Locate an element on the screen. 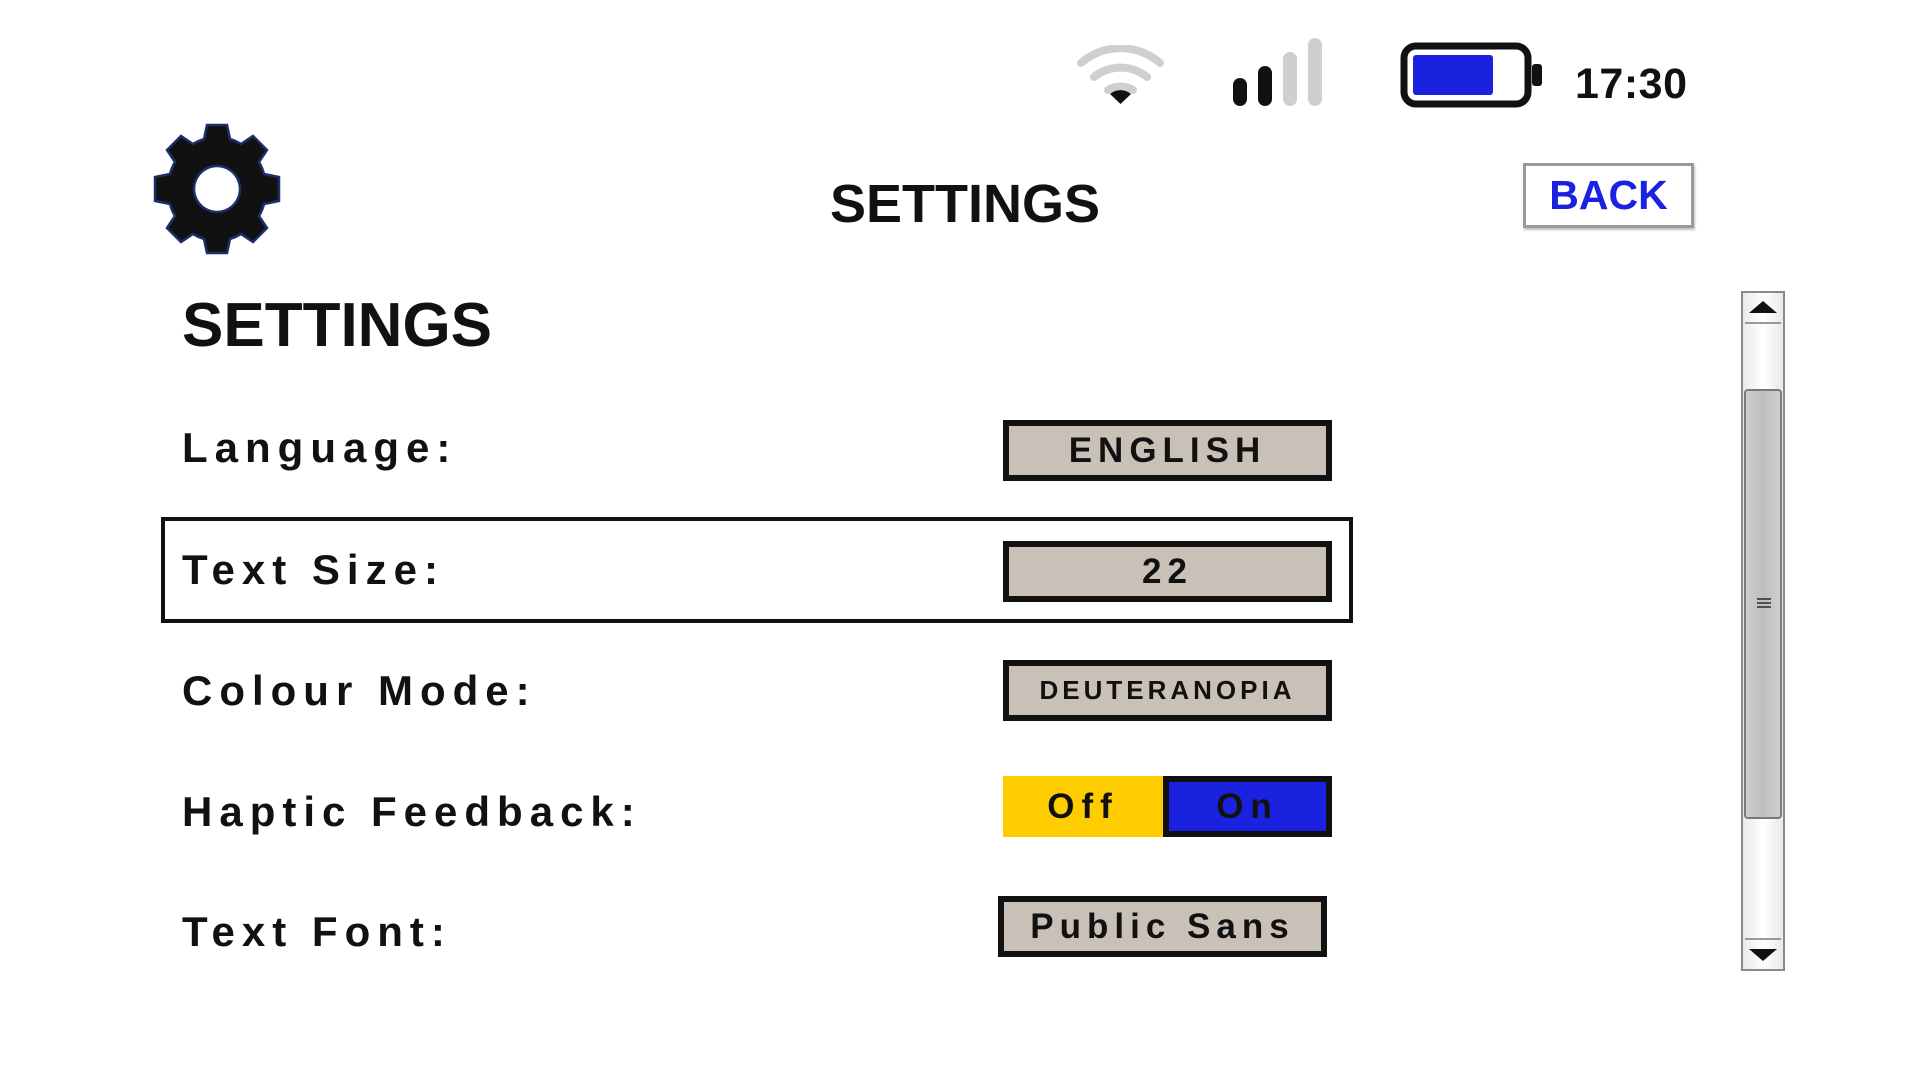  haptic-feedback-label: Haptic Feedback: is located at coordinates (412, 811).